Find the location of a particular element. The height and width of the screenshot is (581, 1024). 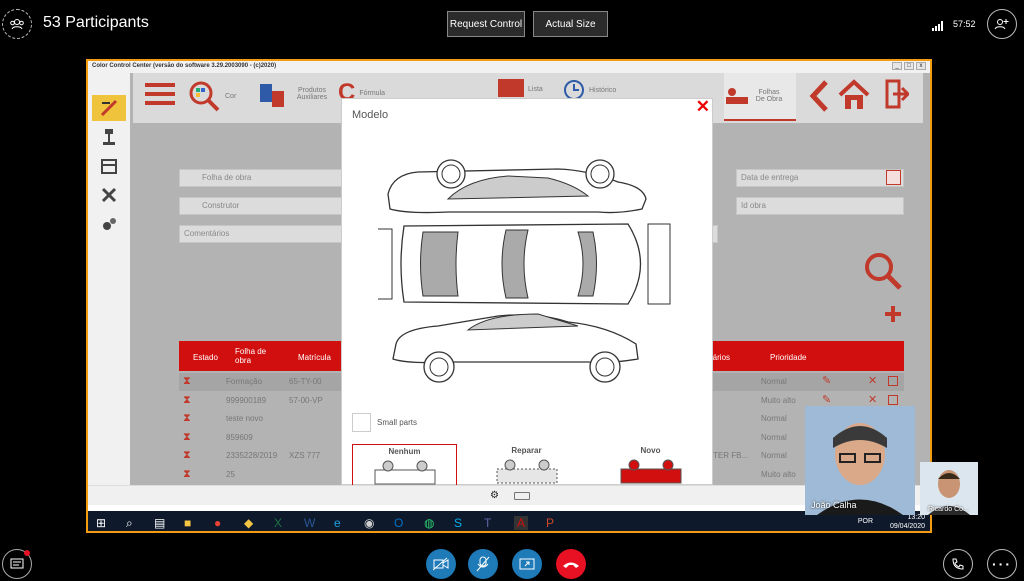

cor-button: Cor is located at coordinates (211, 96).